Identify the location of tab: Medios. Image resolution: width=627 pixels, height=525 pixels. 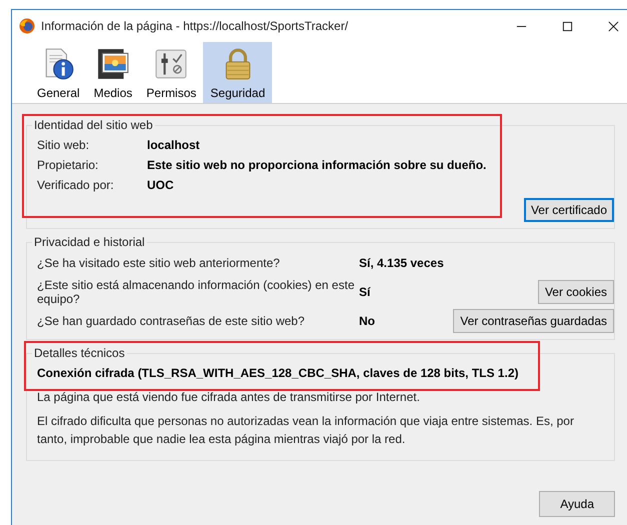
(113, 72).